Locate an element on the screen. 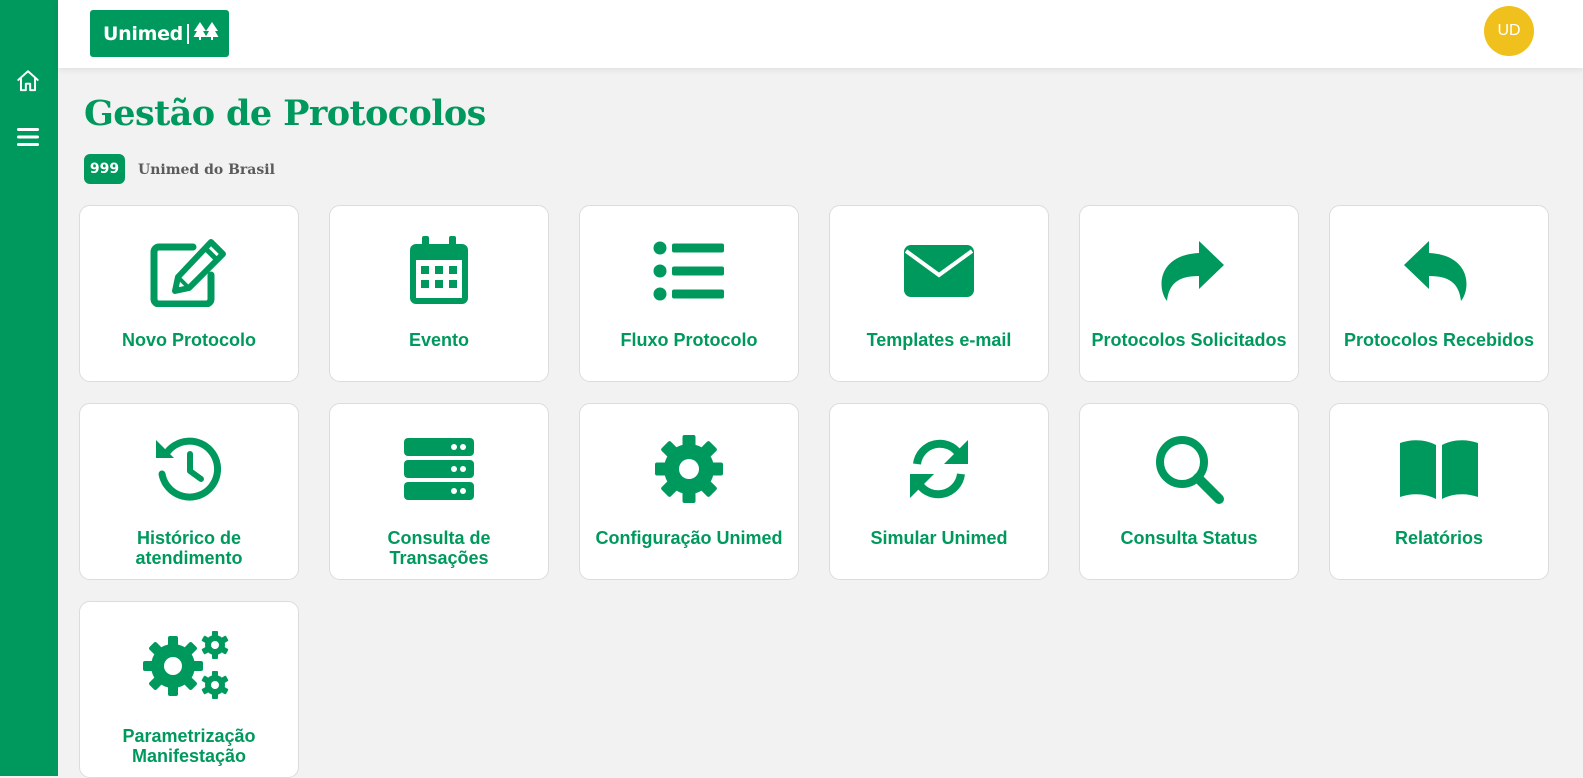 This screenshot has height=778, width=1583. tile-configuracao-unimed: Configuração Unimed is located at coordinates (689, 491).